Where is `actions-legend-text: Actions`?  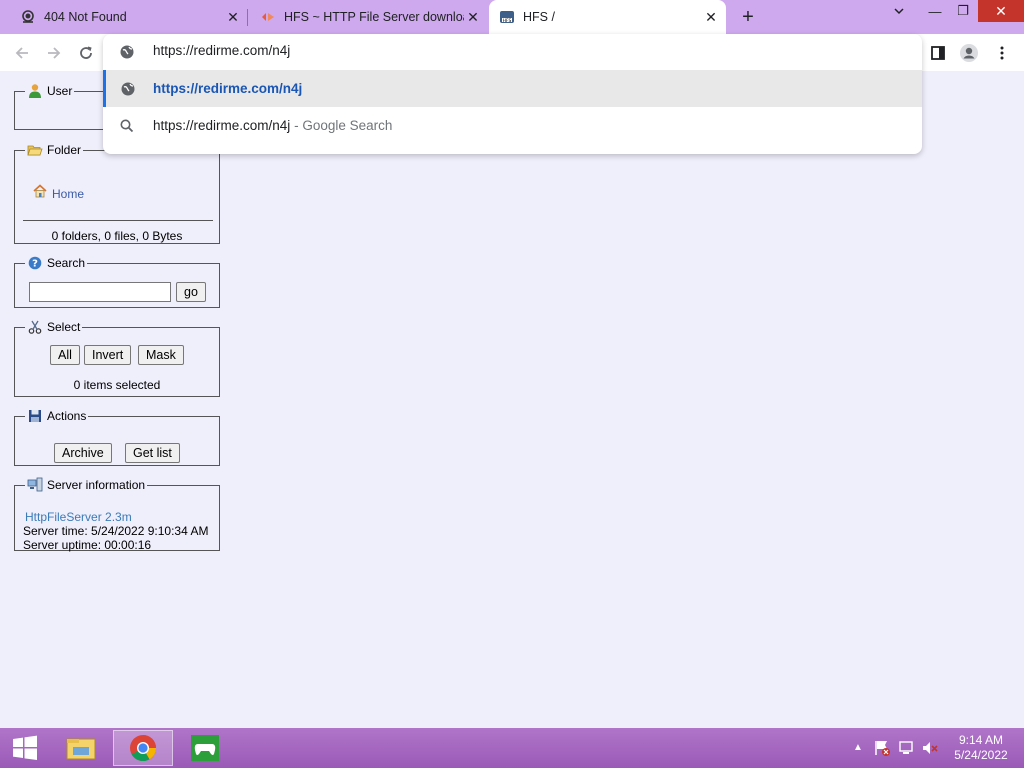
actions-legend-text: Actions is located at coordinates (67, 416).